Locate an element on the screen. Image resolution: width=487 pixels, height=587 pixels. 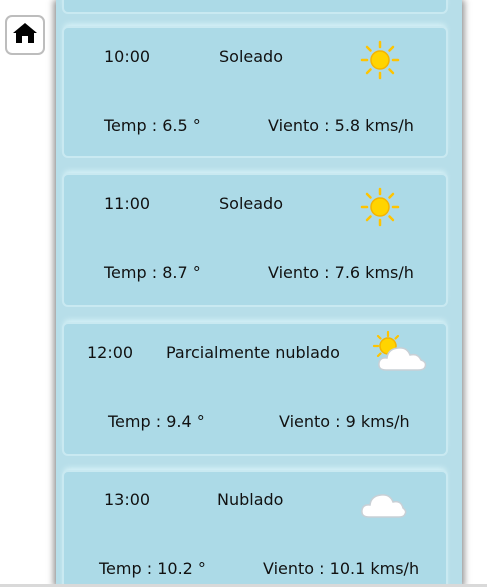
cloud-icon is located at coordinates (383, 505).